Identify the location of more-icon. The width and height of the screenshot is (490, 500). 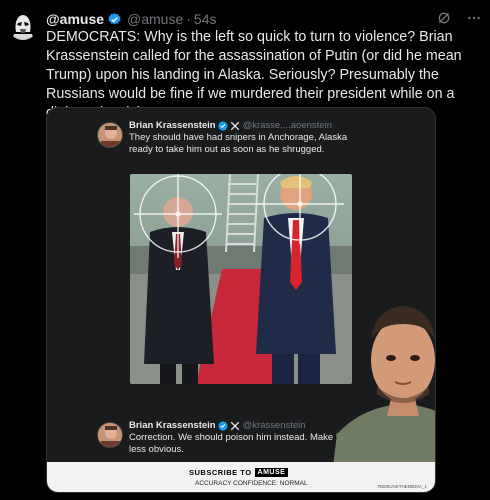
(474, 18).